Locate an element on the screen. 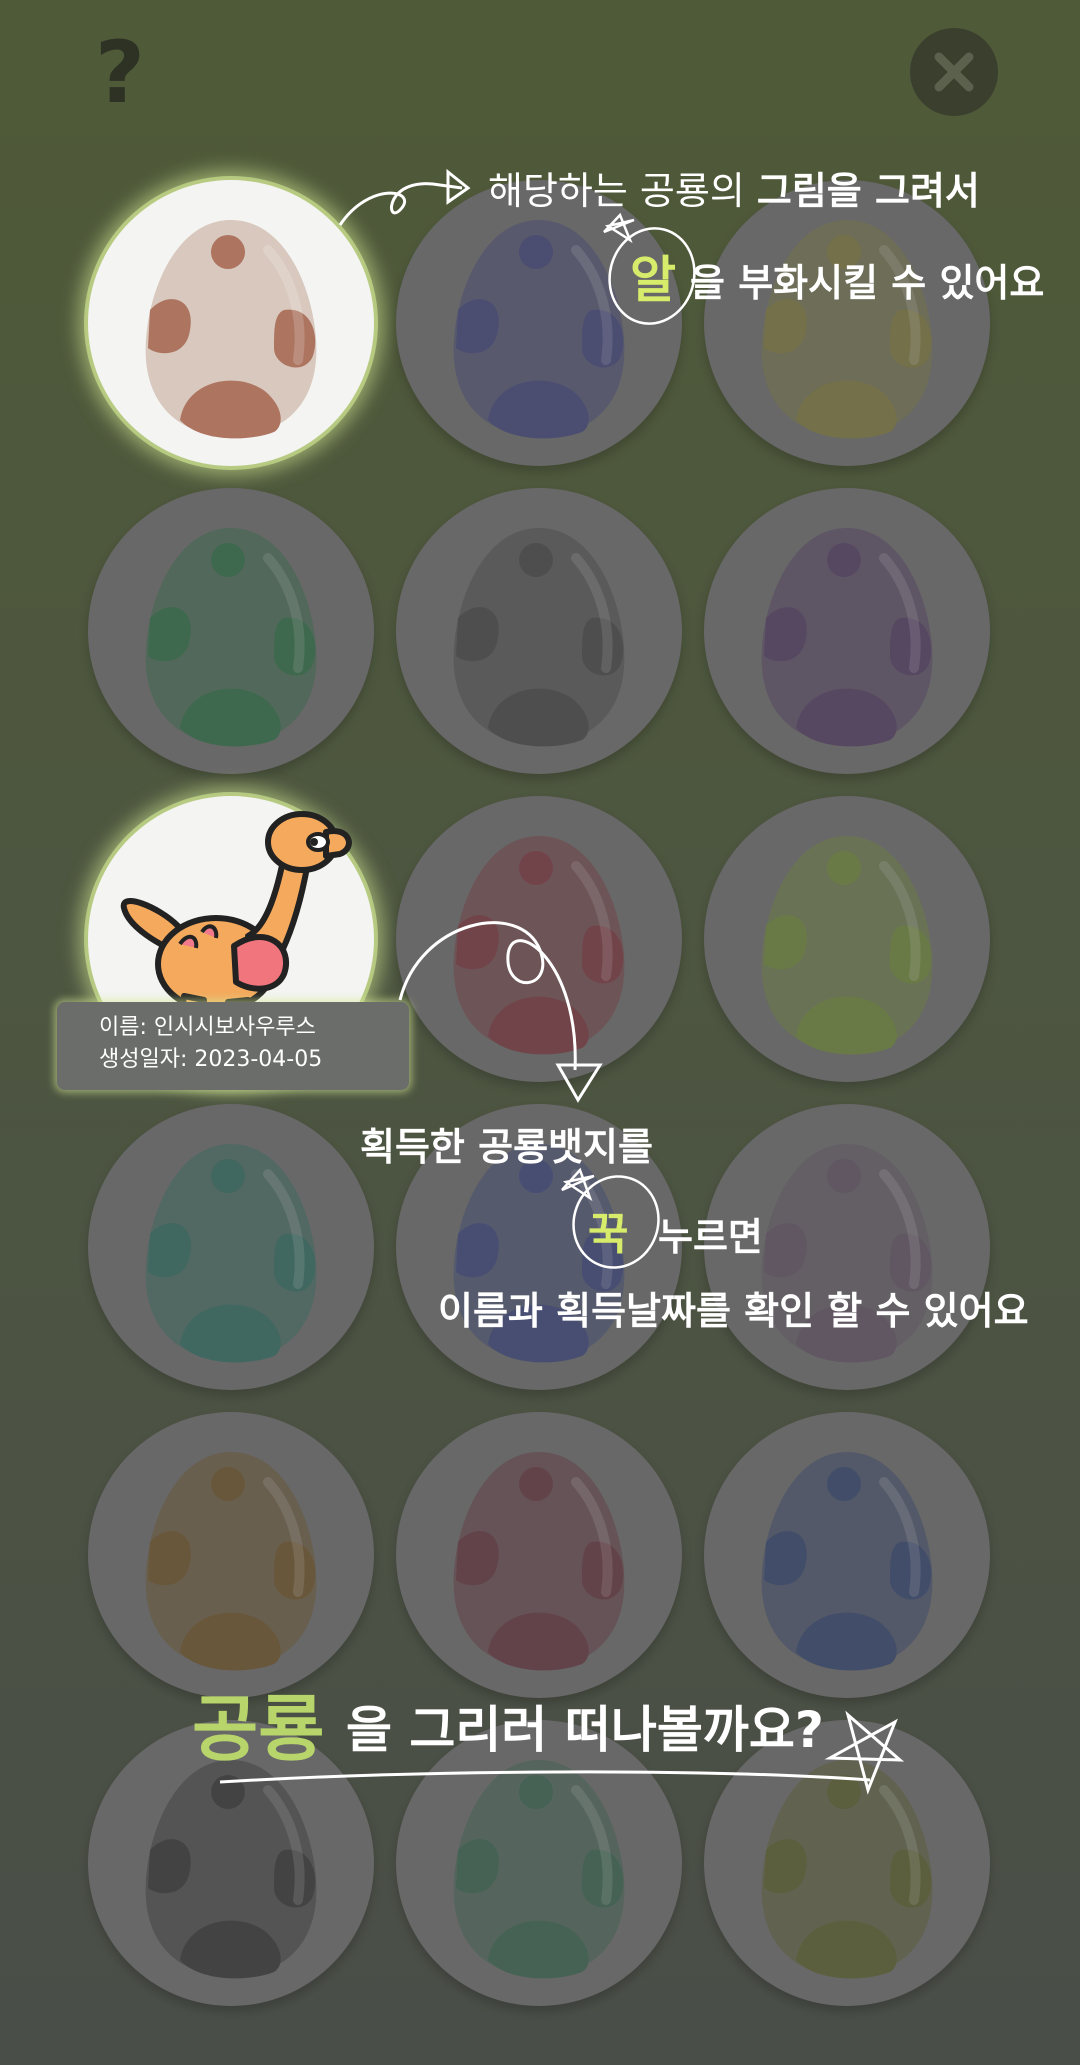 The image size is (1080, 2065). dinosaur-info-tooltip: 이름: 인시시보사우루스 생성일자: 2023-04-05 is located at coordinates (233, 1046).